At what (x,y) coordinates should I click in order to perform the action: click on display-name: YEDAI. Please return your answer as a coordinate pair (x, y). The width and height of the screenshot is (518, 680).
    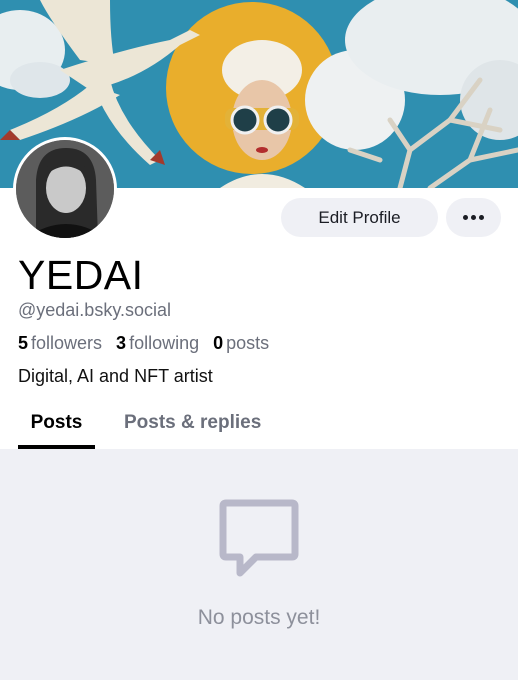
    Looking at the image, I should click on (81, 275).